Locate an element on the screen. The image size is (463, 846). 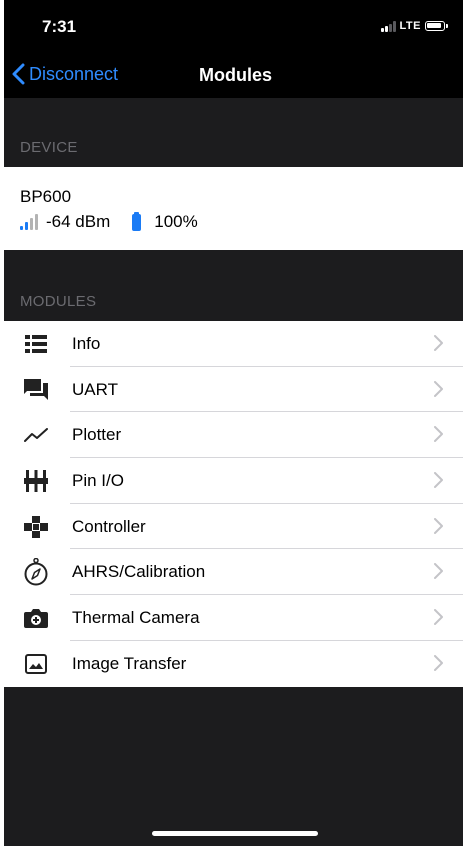
gamepad-icon is located at coordinates (36, 527).